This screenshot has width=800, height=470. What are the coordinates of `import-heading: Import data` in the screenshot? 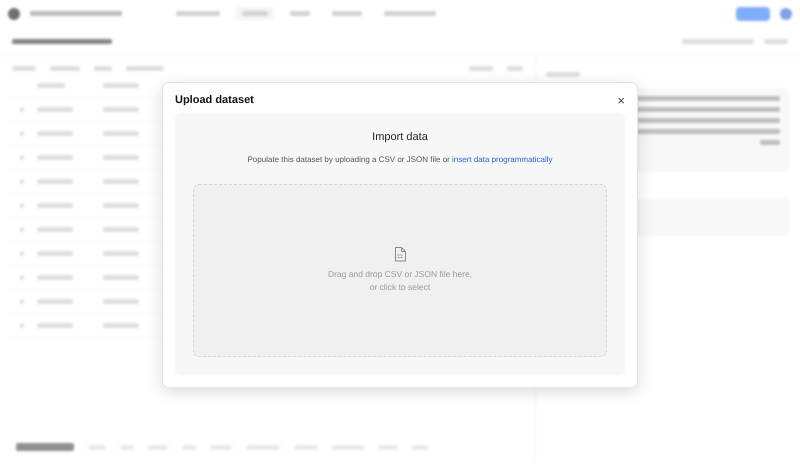 It's located at (400, 137).